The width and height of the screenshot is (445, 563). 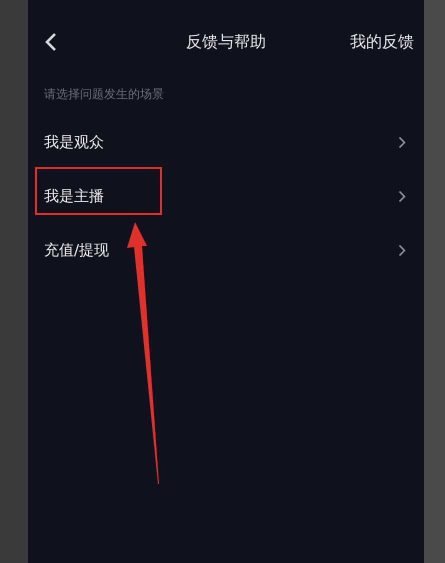 I want to click on my-feedback-link: 我的反馈, so click(x=382, y=42).